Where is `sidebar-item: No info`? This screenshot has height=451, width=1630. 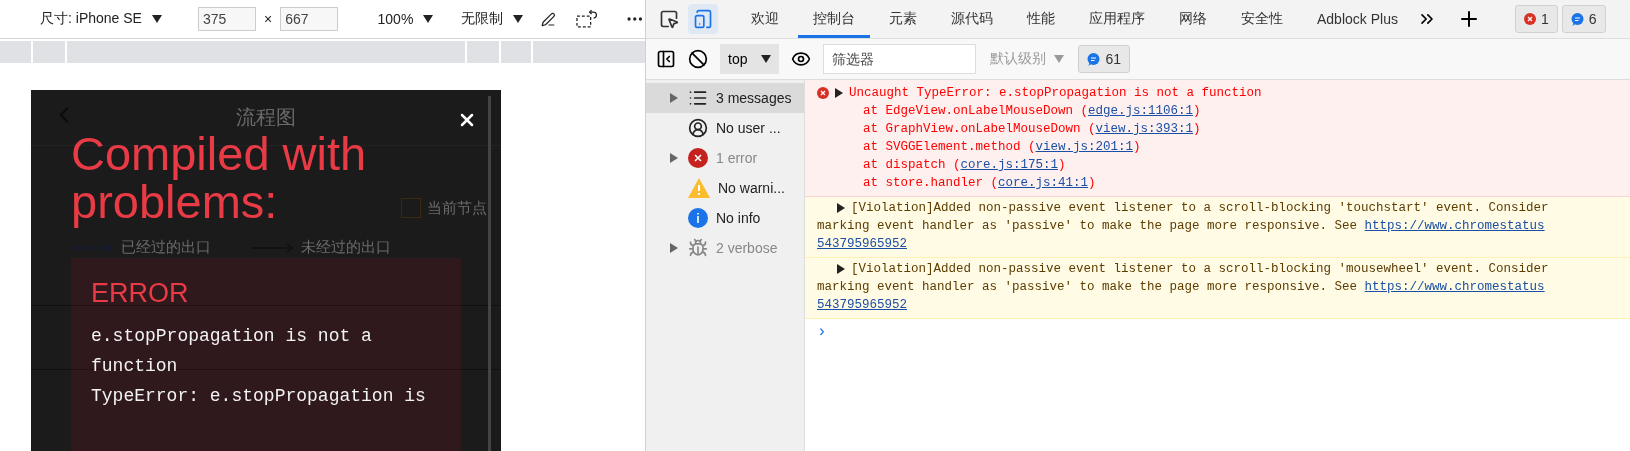
sidebar-item: No info is located at coordinates (725, 218).